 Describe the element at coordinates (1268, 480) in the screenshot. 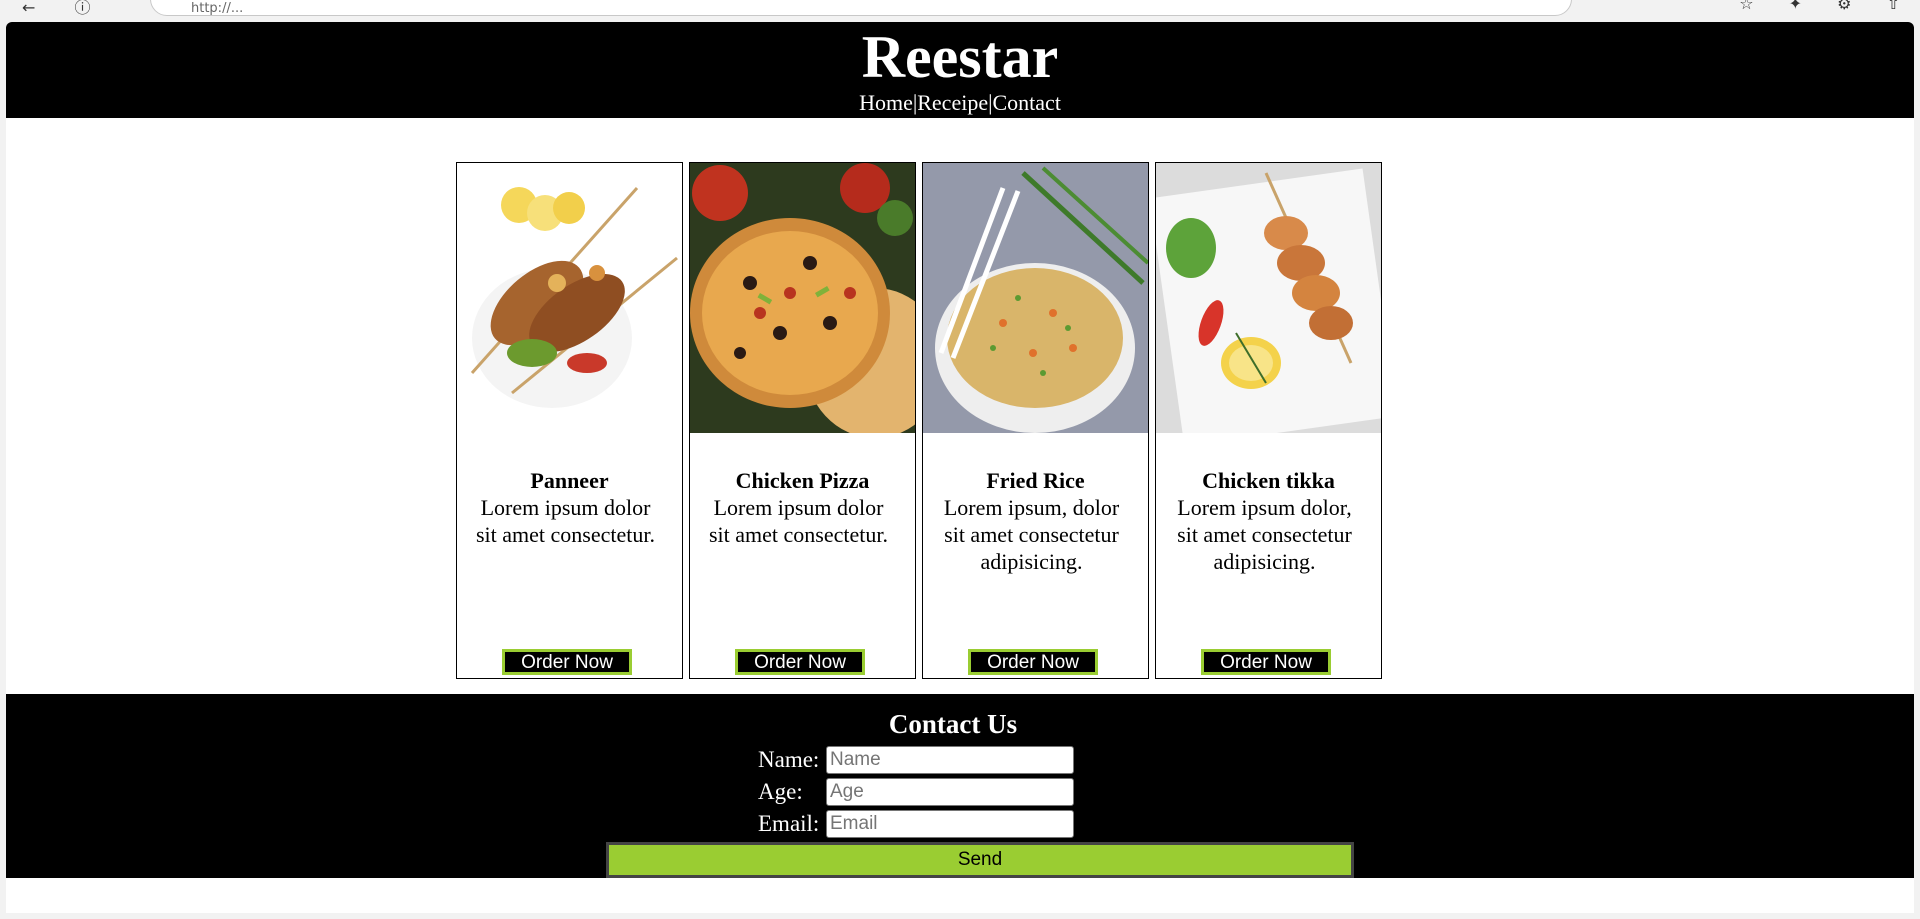

I see `card-title: Chicken tikka` at that location.